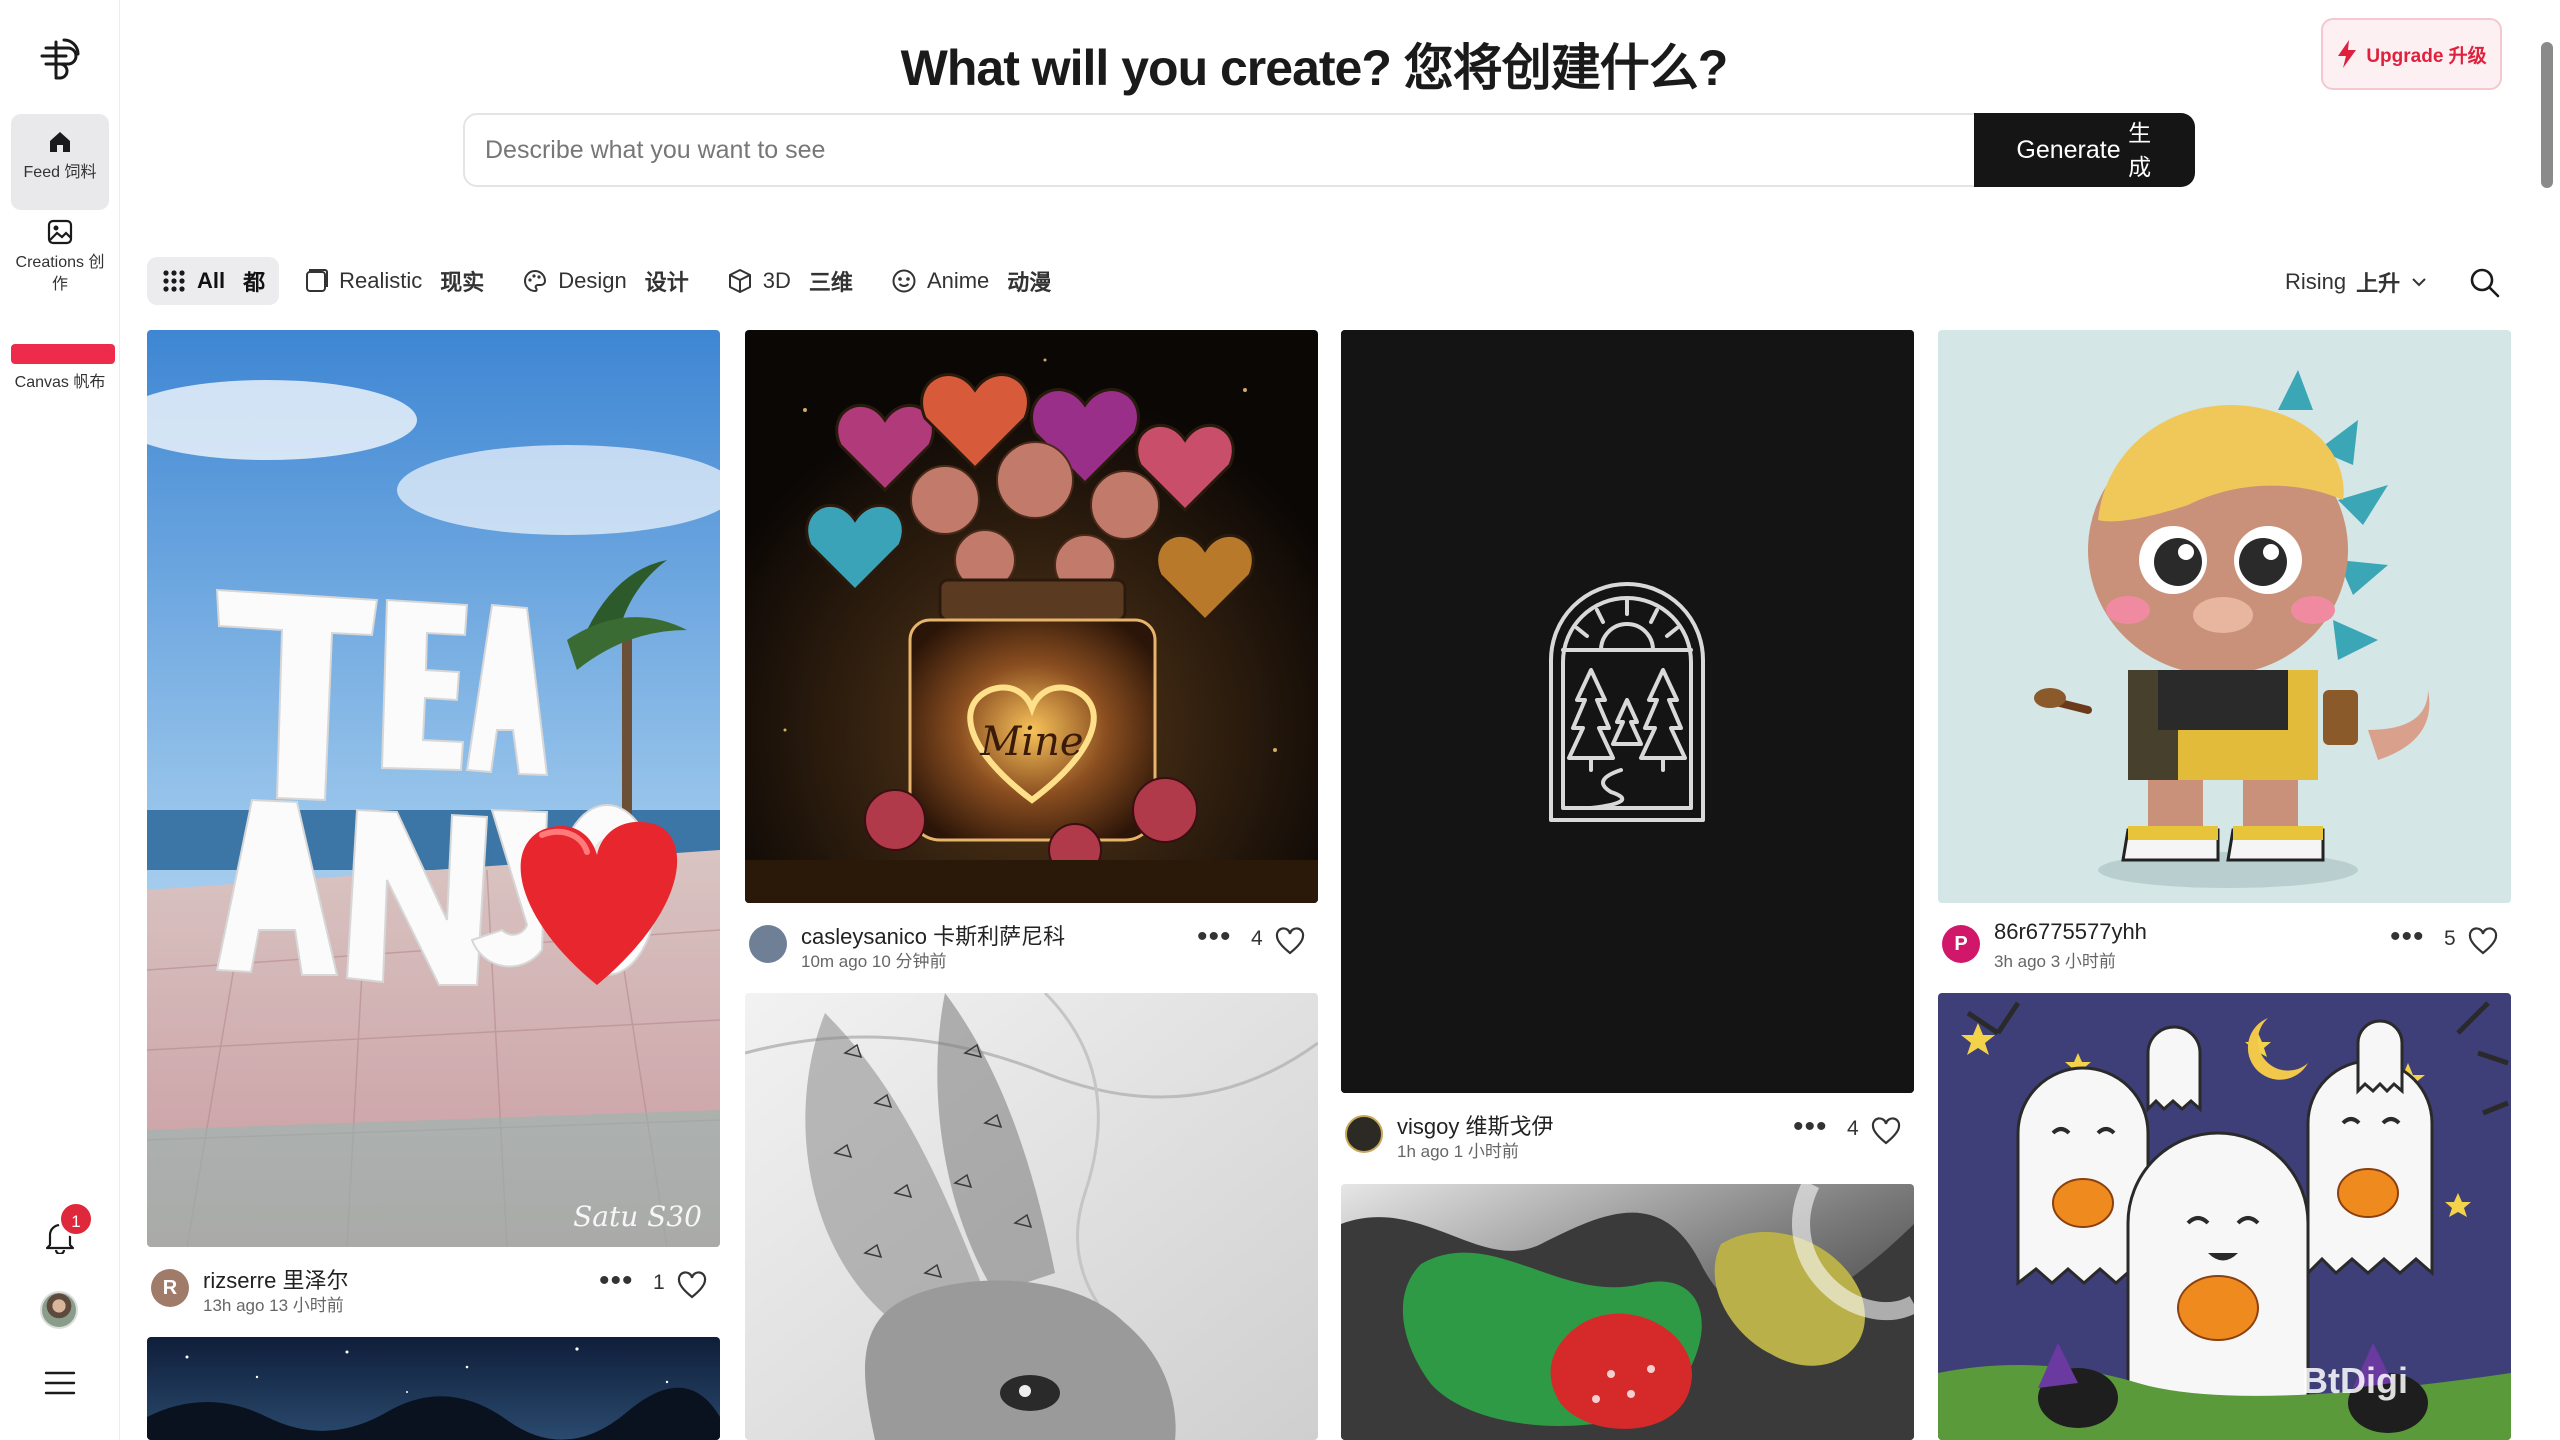 This screenshot has width=2560, height=1440. I want to click on generate-button: Generate 生成, so click(2084, 150).